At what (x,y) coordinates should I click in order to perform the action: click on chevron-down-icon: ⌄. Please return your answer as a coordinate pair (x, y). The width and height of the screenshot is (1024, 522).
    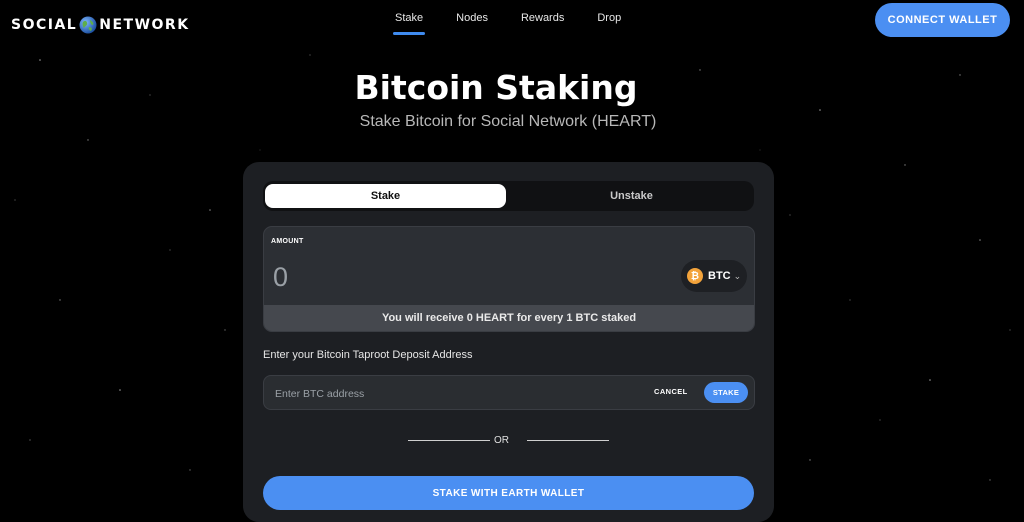
    Looking at the image, I should click on (737, 275).